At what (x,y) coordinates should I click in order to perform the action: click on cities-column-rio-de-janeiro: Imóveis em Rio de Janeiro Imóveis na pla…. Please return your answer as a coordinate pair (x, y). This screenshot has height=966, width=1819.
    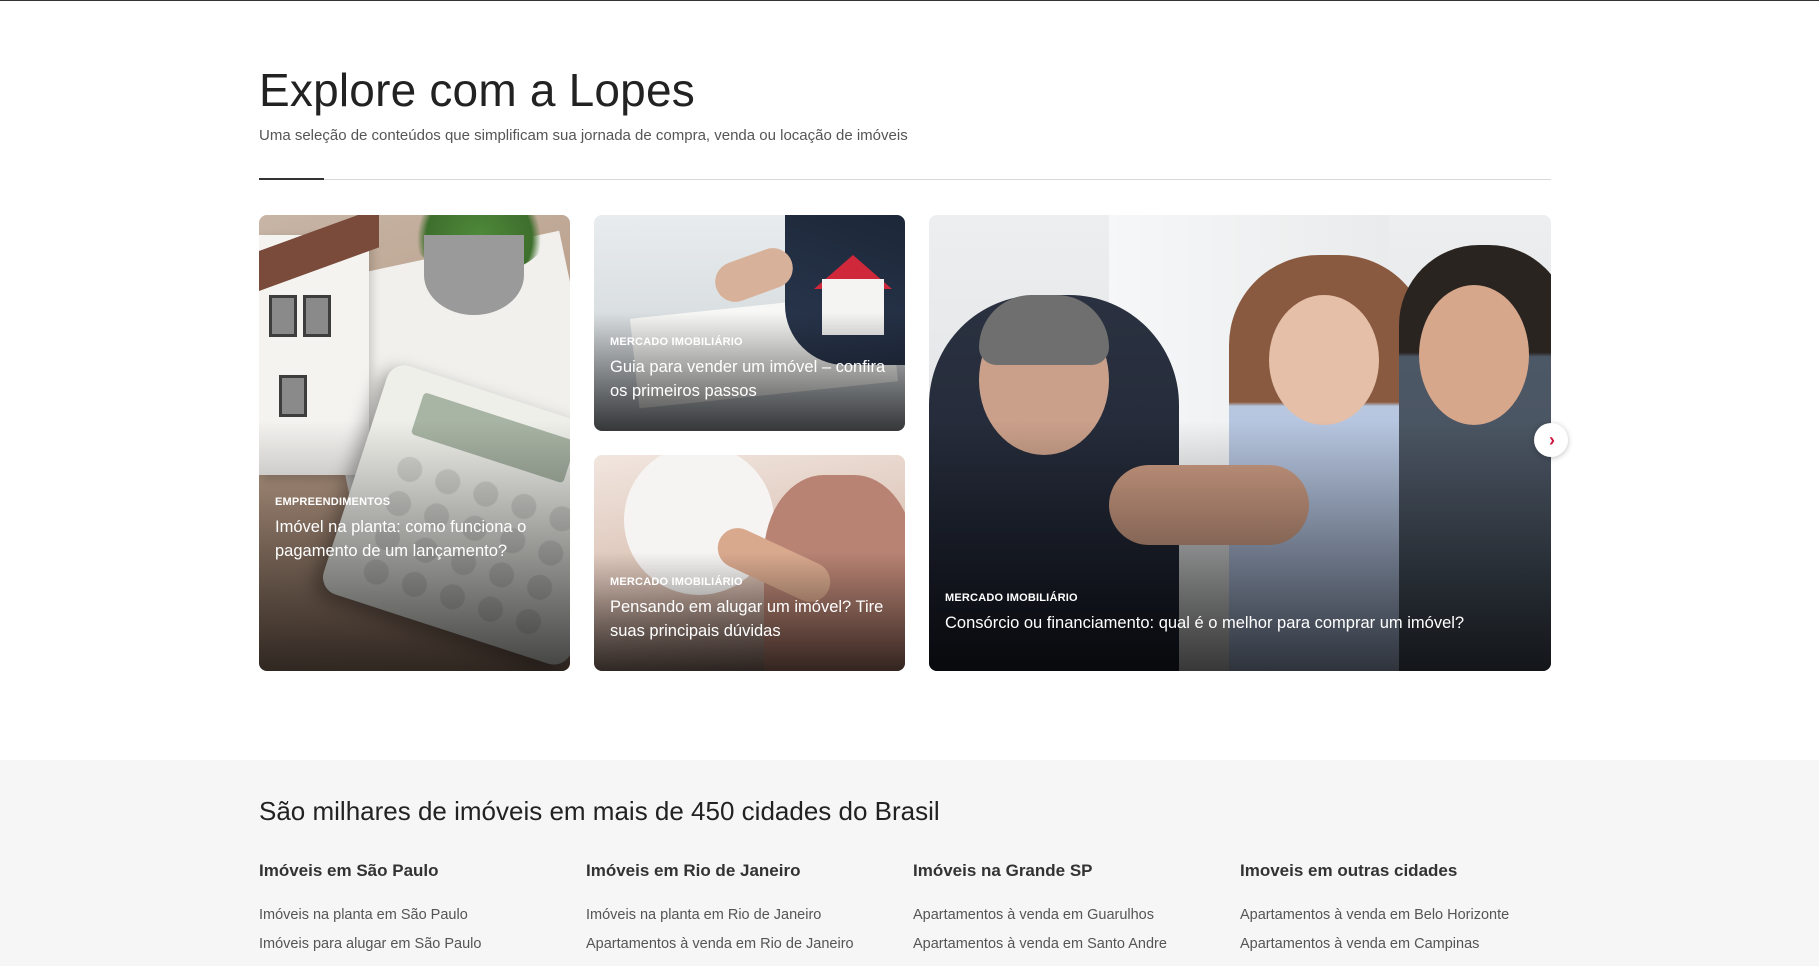
    Looking at the image, I should click on (736, 906).